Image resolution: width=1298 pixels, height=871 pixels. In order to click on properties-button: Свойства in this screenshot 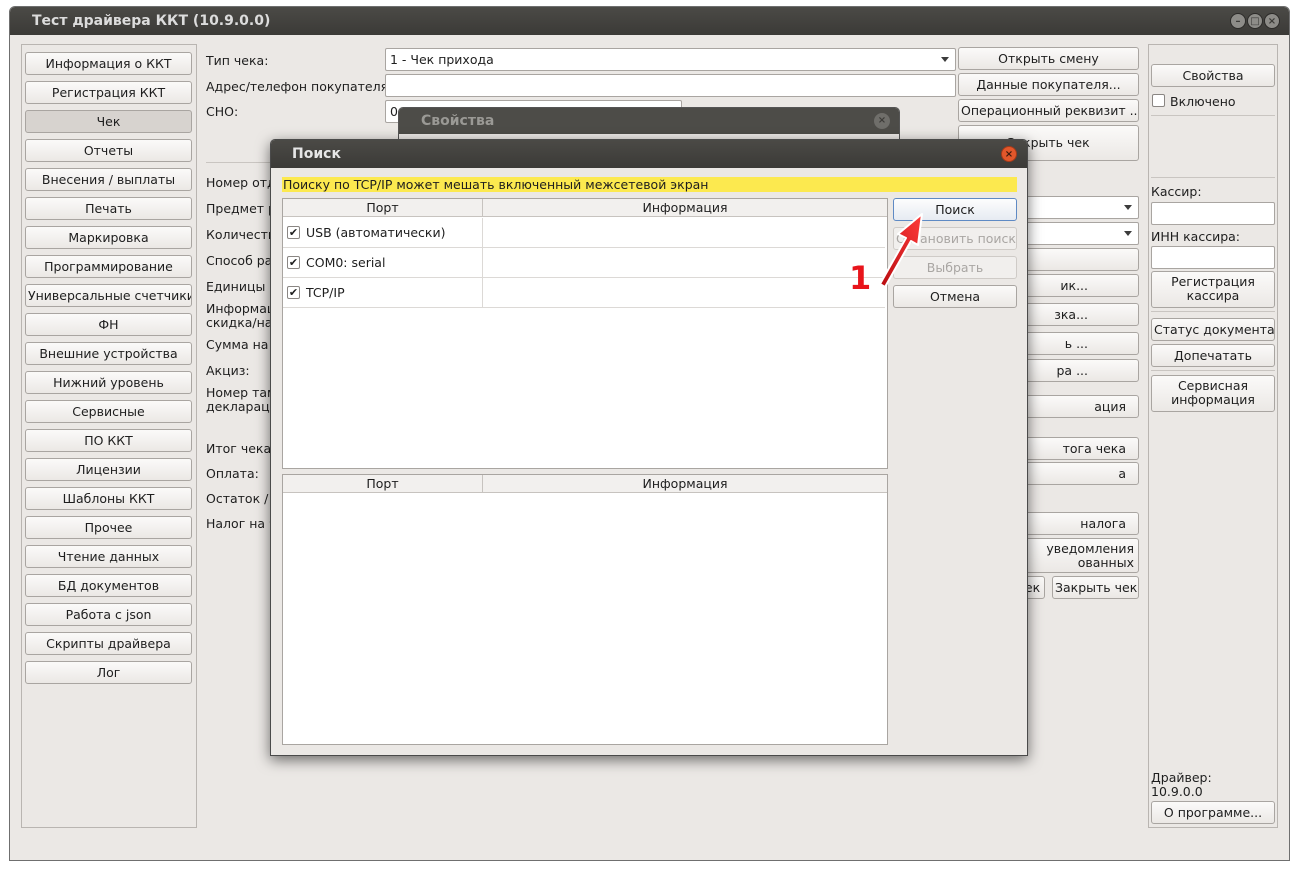, I will do `click(1213, 75)`.